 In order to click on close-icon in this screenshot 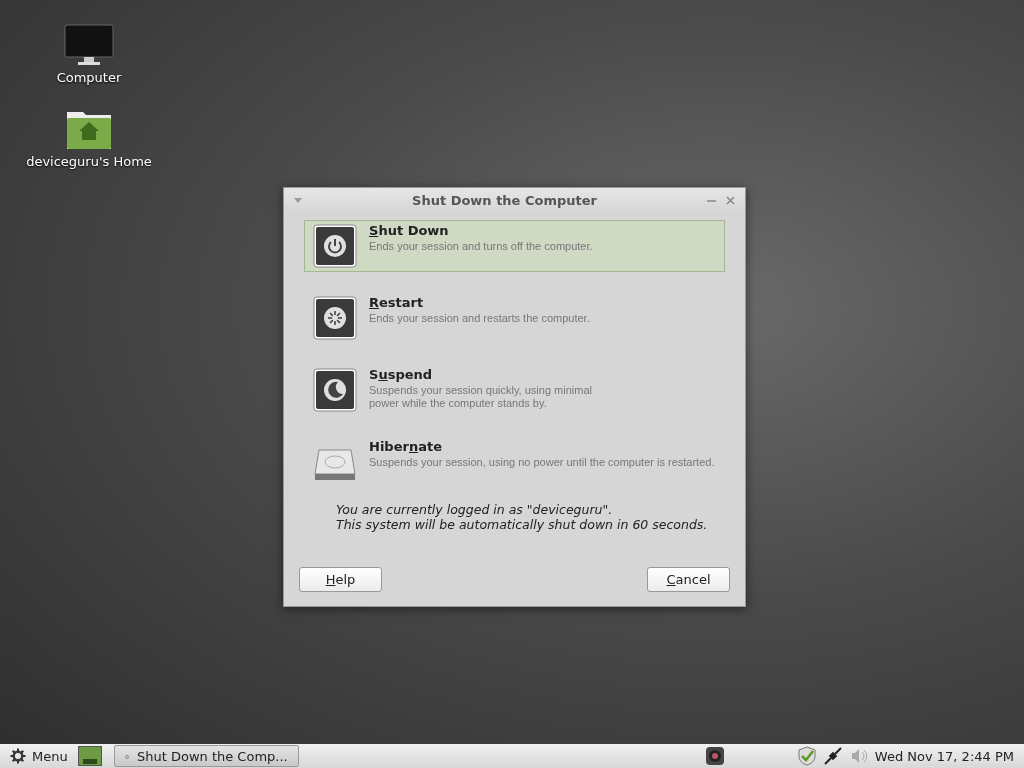, I will do `click(730, 200)`.